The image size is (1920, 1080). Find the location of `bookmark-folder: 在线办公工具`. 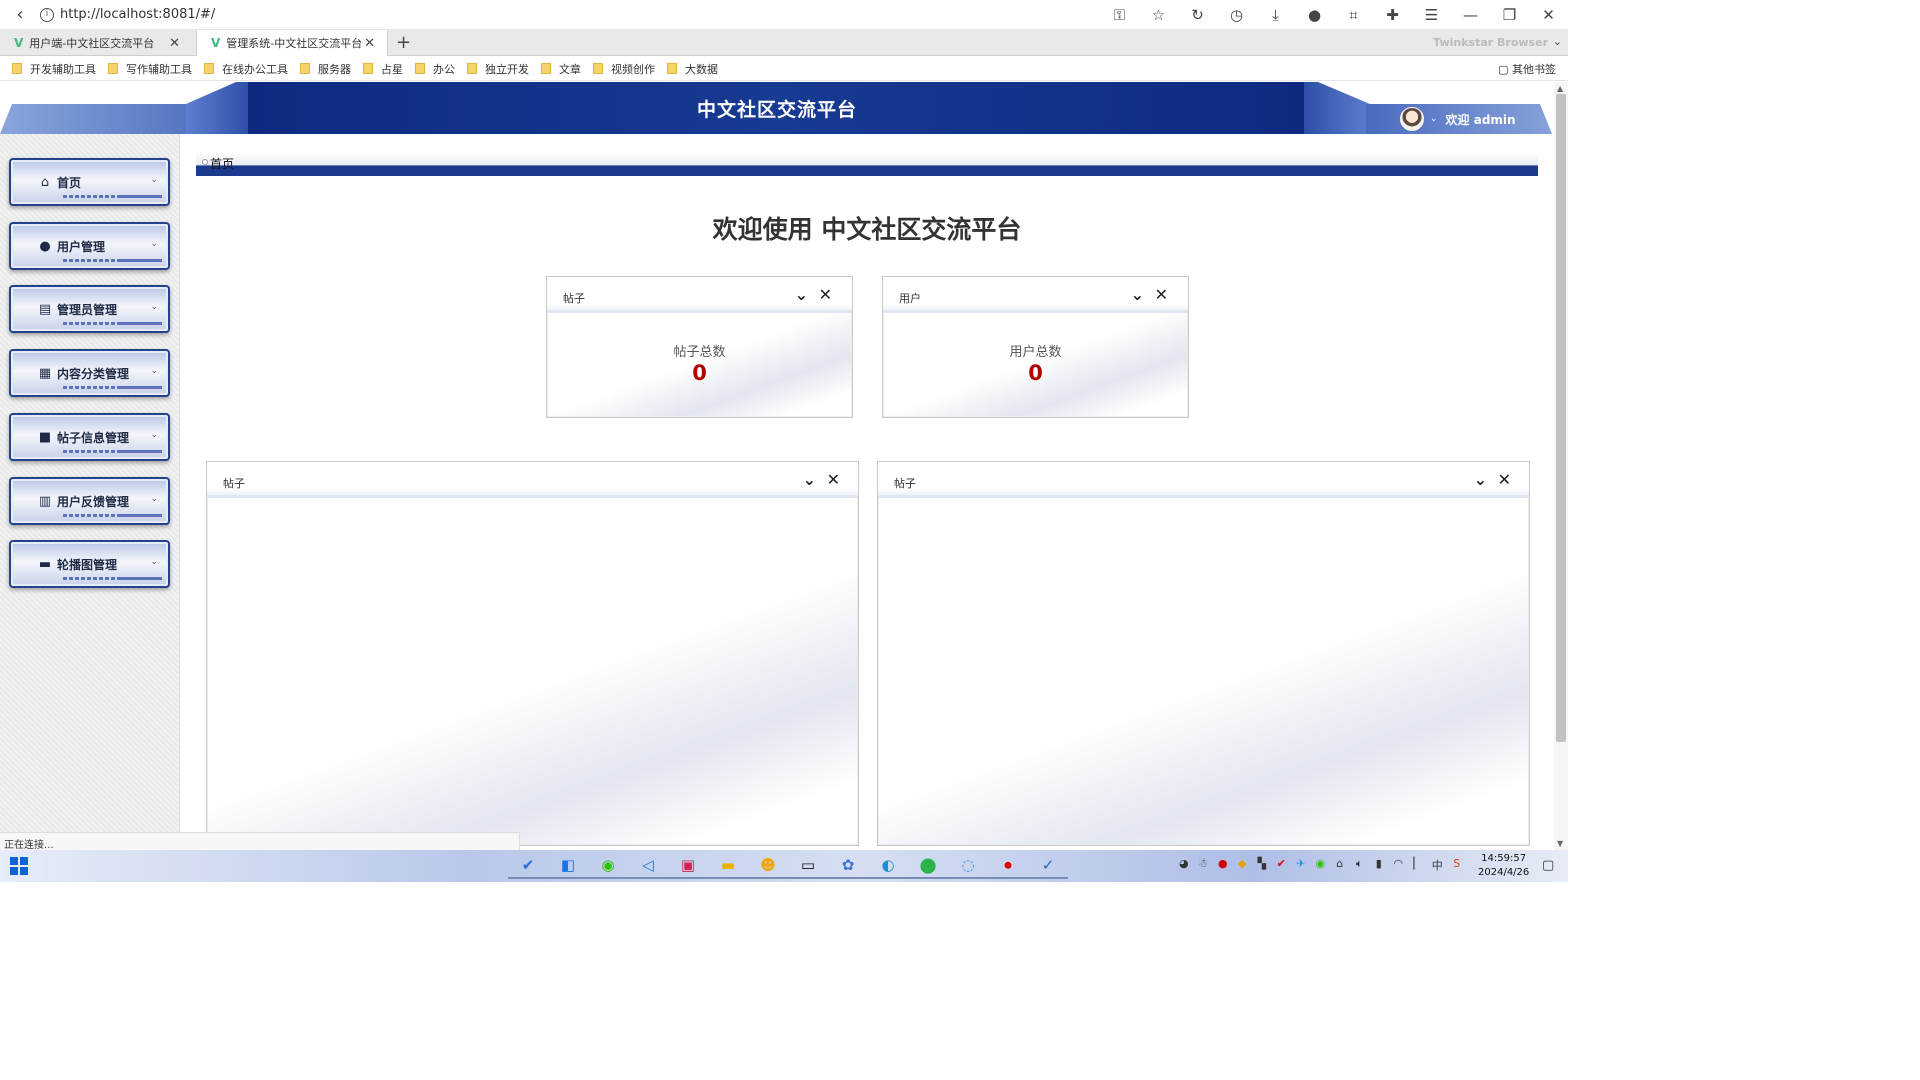

bookmark-folder: 在线办公工具 is located at coordinates (246, 69).